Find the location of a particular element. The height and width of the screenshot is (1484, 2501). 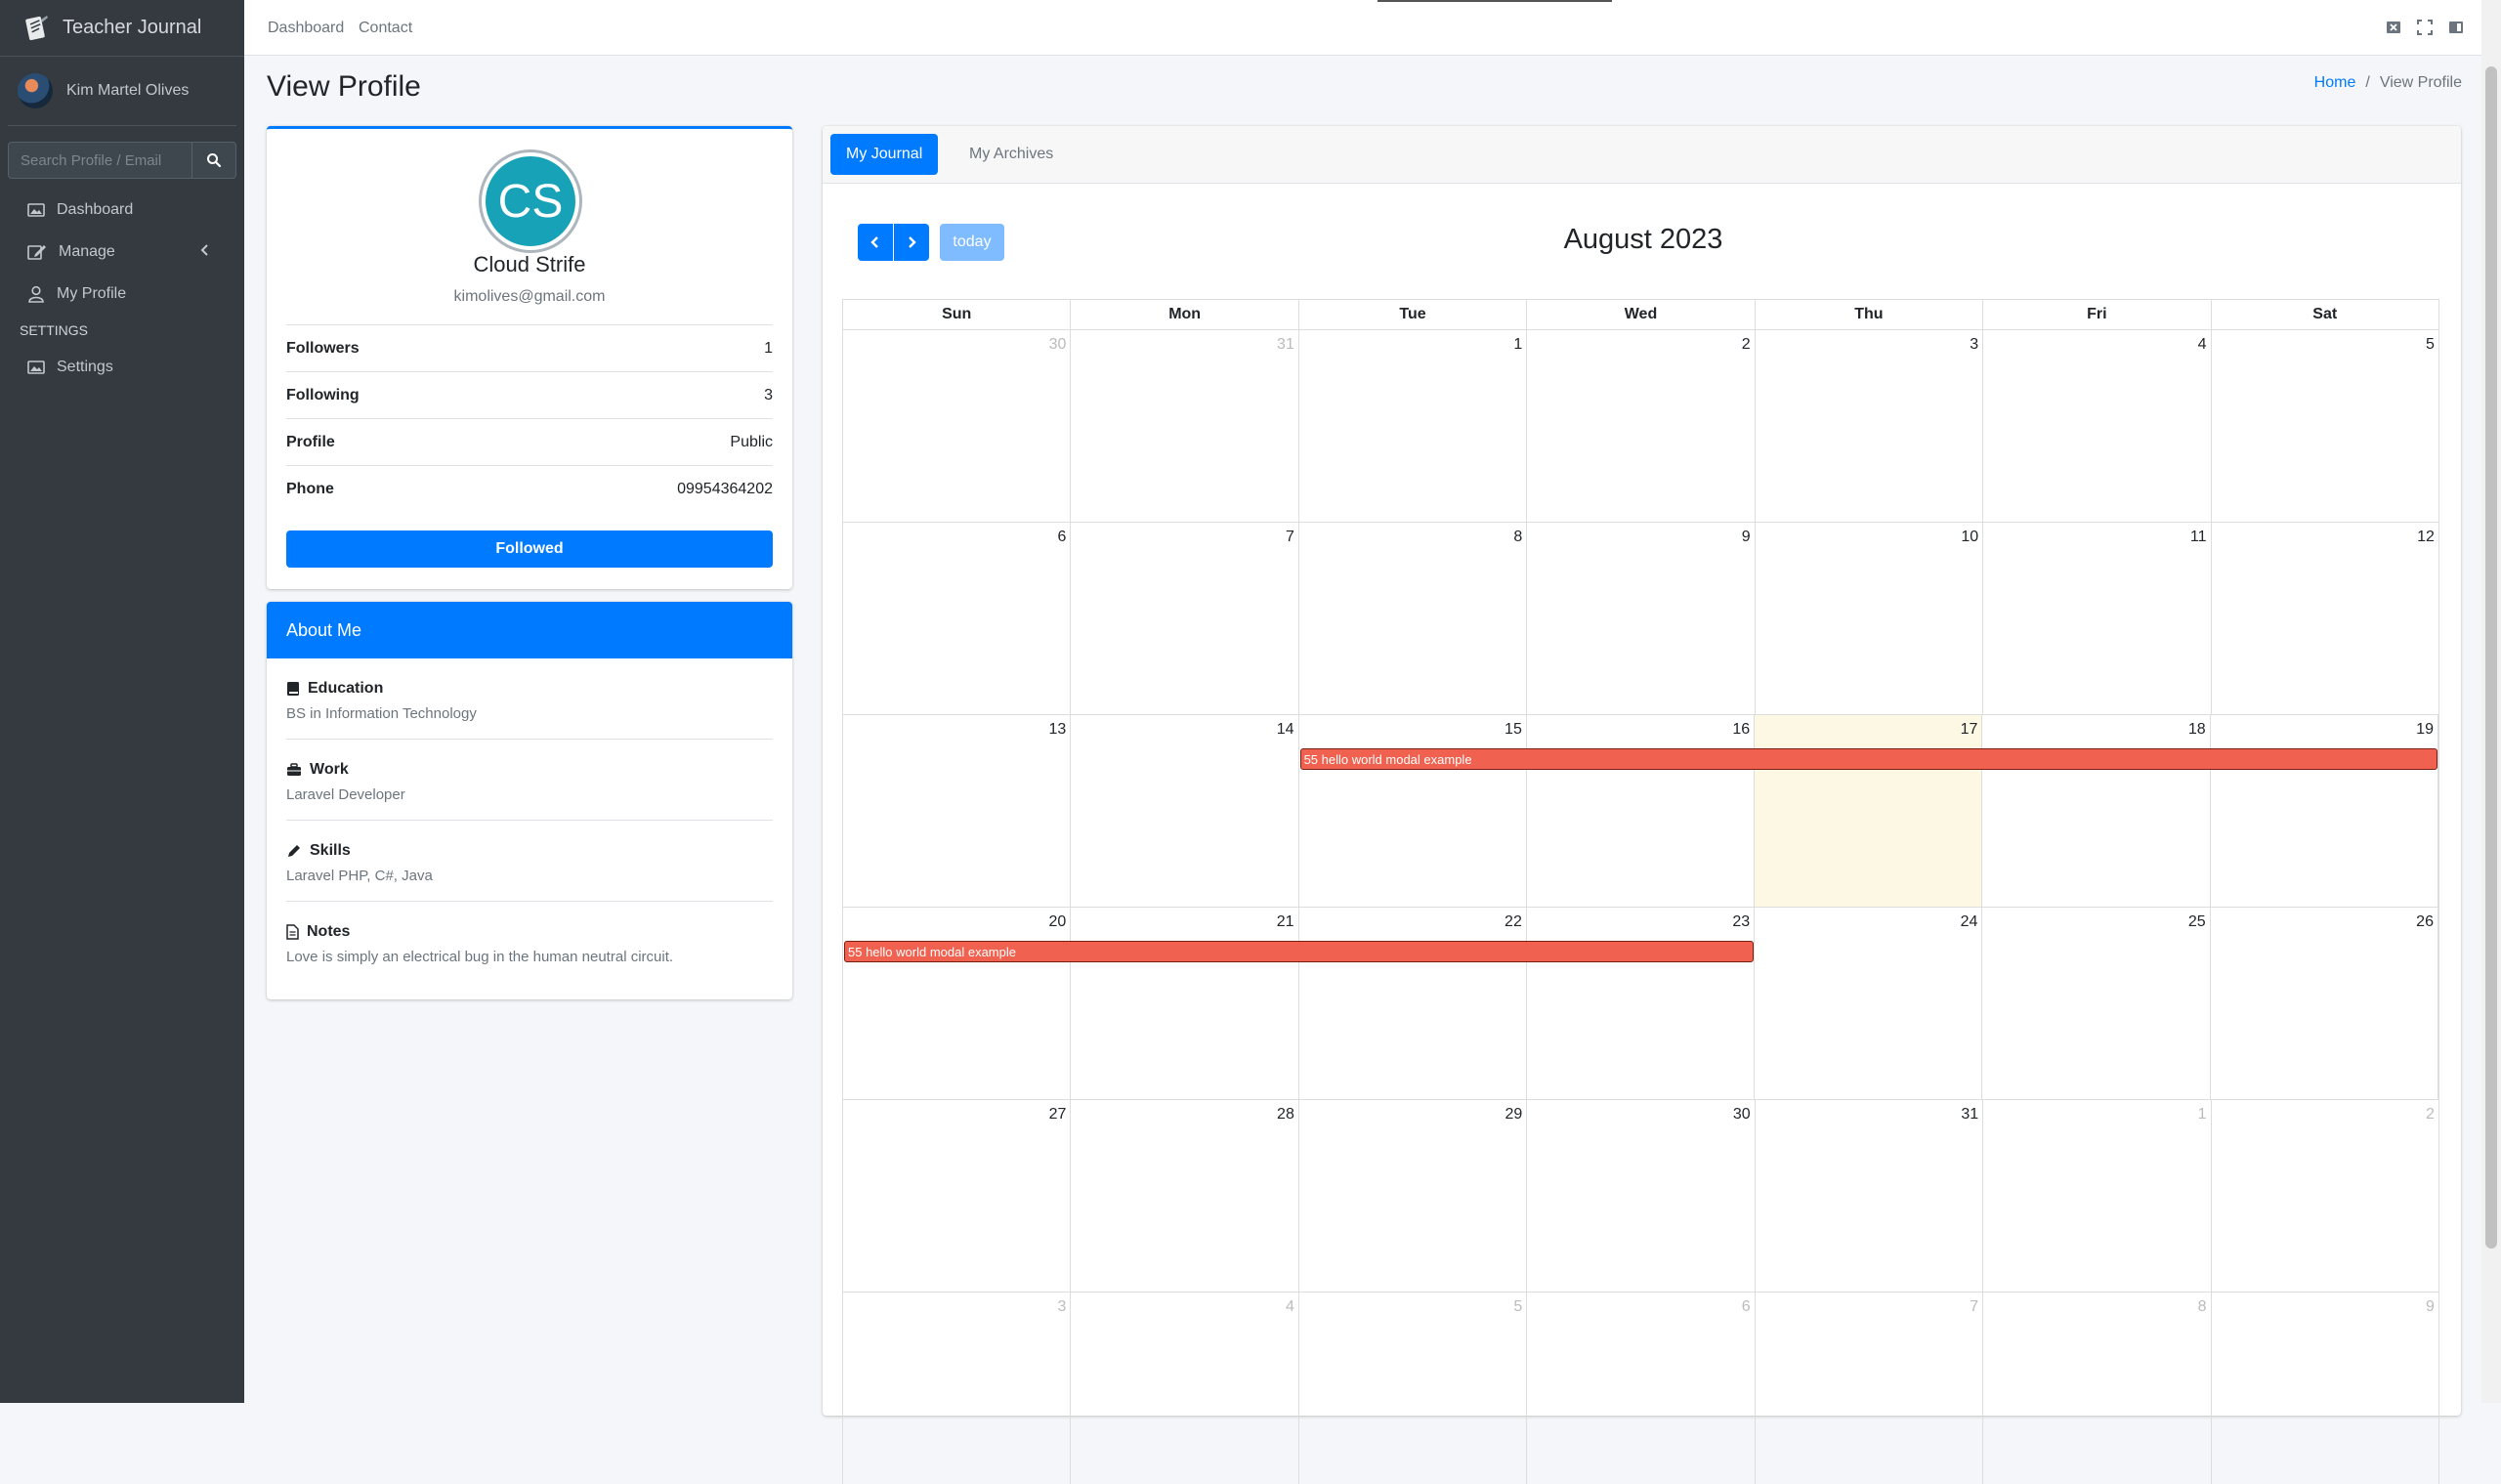

day-number: 11 is located at coordinates (2198, 537).